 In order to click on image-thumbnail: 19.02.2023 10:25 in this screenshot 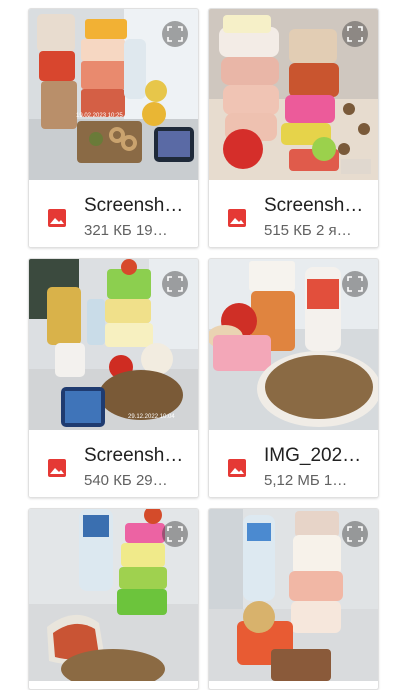, I will do `click(113, 94)`.